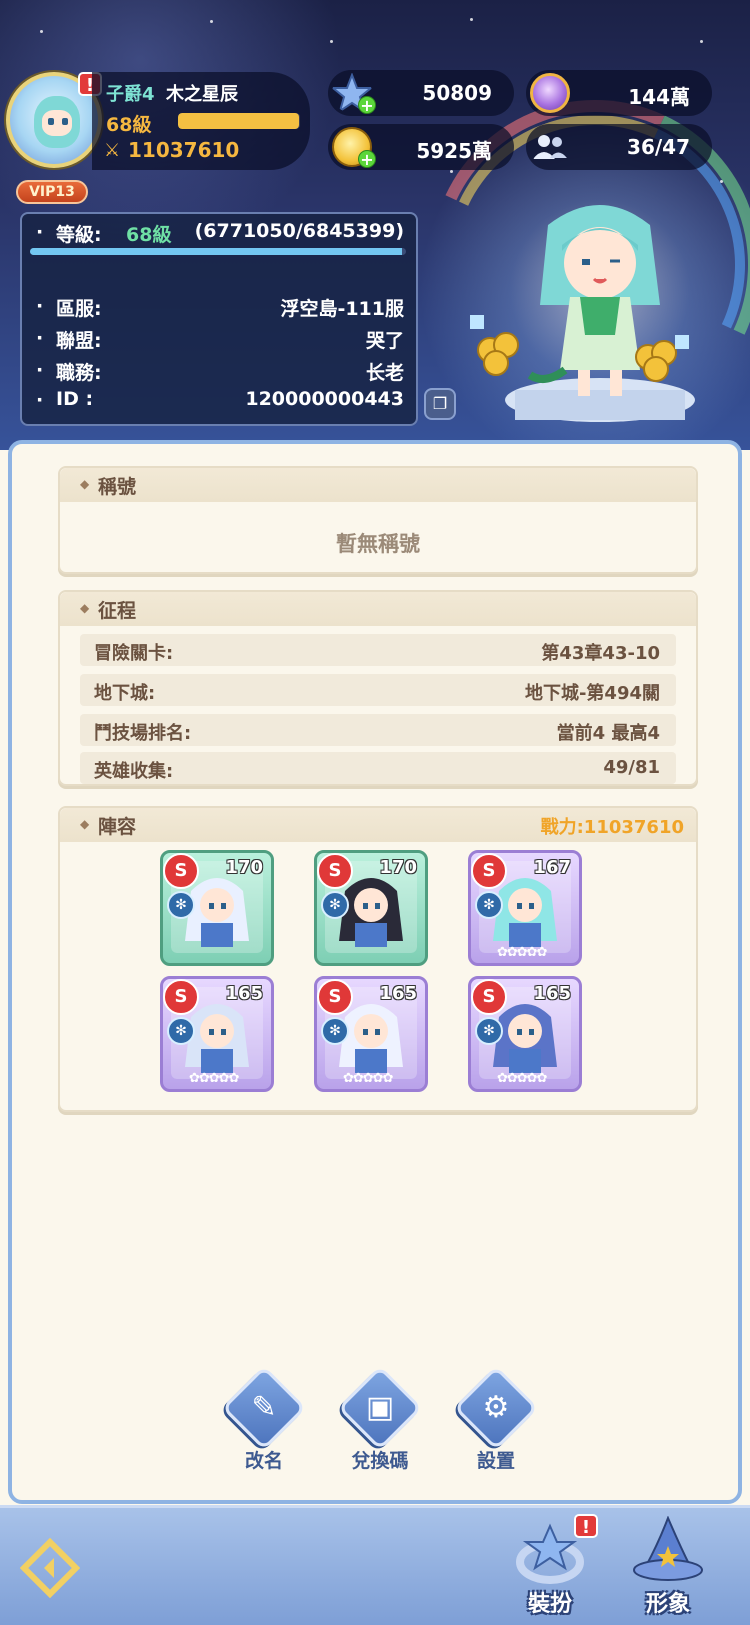 This screenshot has height=1625, width=750. Describe the element at coordinates (220, 371) in the screenshot. I see `info-role-row: · 職務: 长老` at that location.